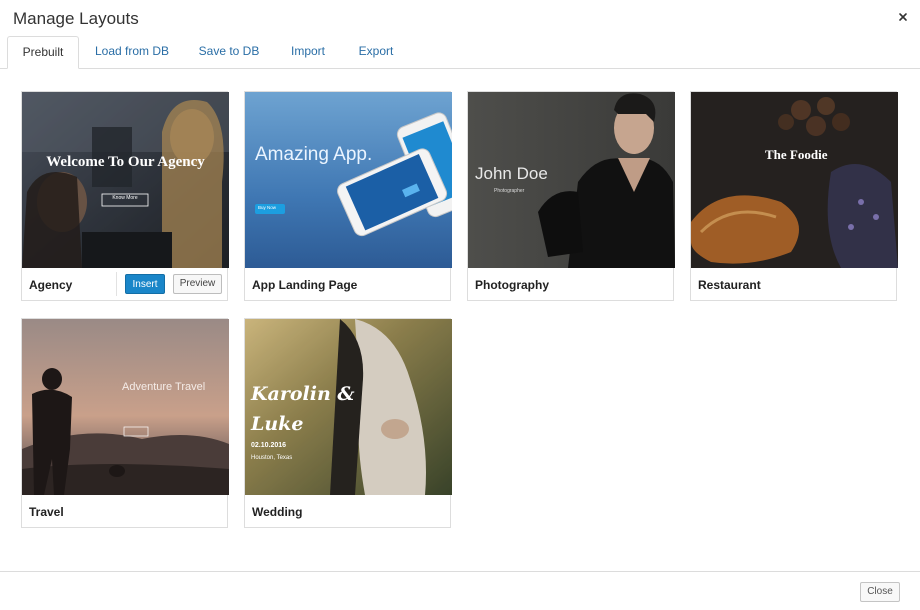 The height and width of the screenshot is (610, 920). I want to click on card-footer: Photography, so click(570, 284).